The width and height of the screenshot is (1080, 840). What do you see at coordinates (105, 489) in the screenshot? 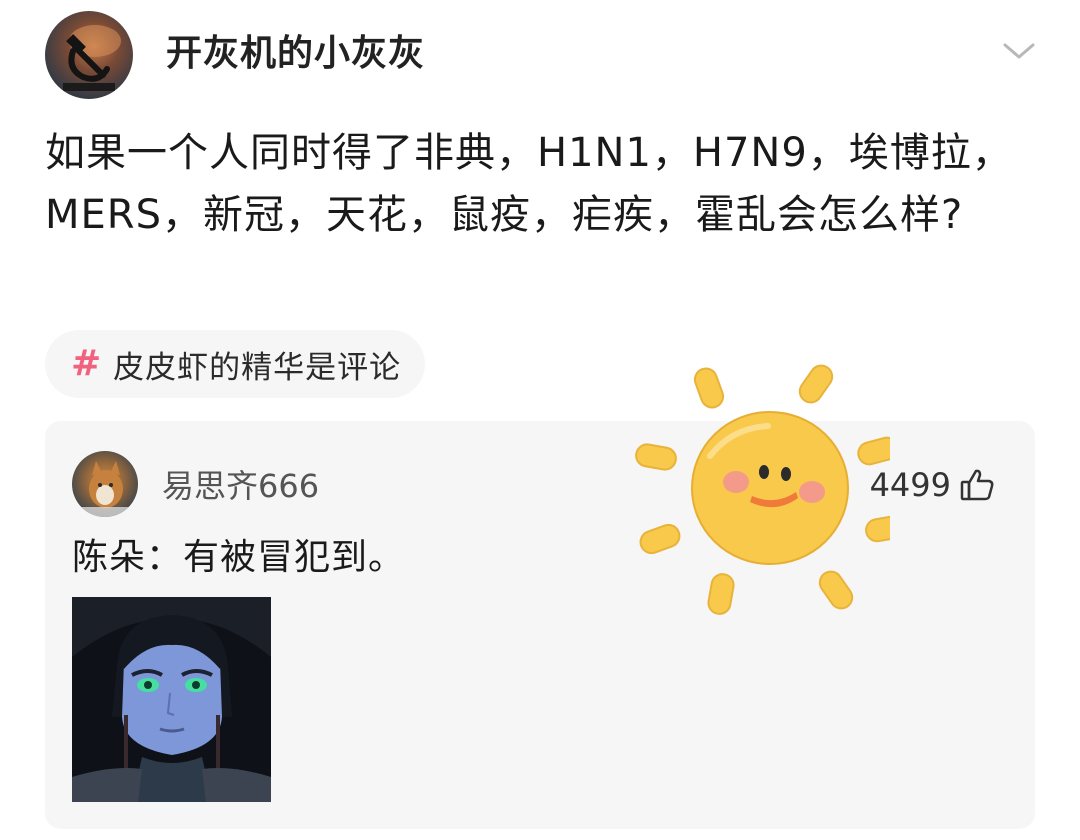
I see `cat-photo-icon` at bounding box center [105, 489].